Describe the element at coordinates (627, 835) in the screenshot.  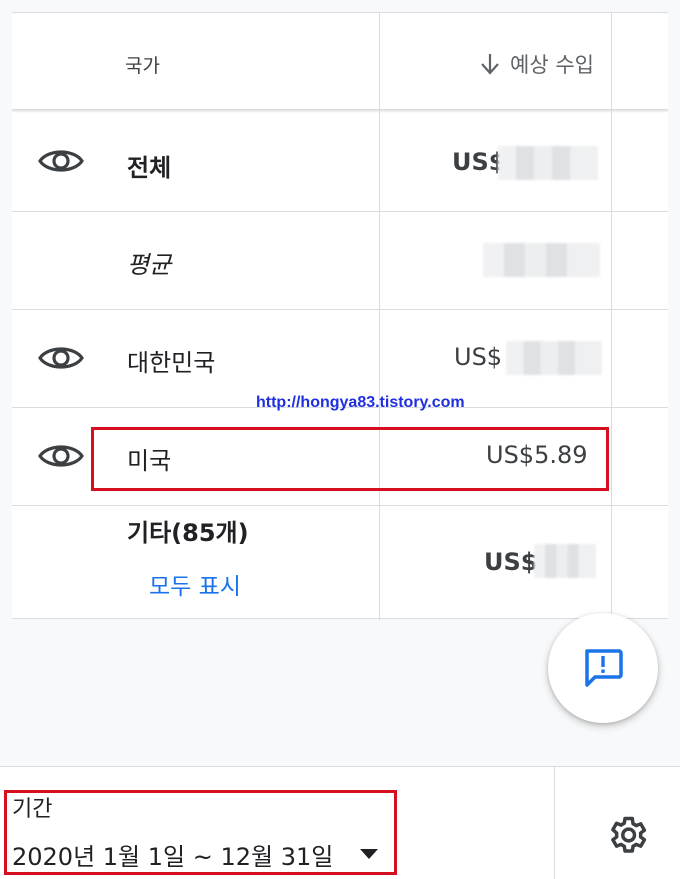
I see `gear-icon` at that location.